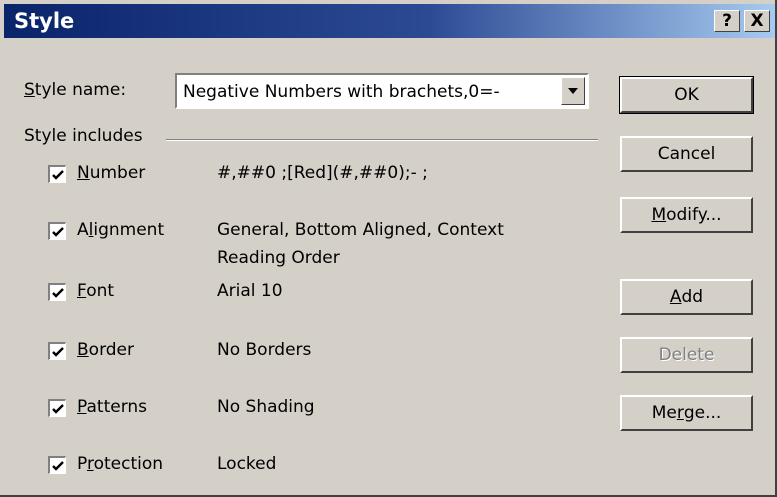 The width and height of the screenshot is (777, 497). I want to click on add-button: Add, so click(686, 297).